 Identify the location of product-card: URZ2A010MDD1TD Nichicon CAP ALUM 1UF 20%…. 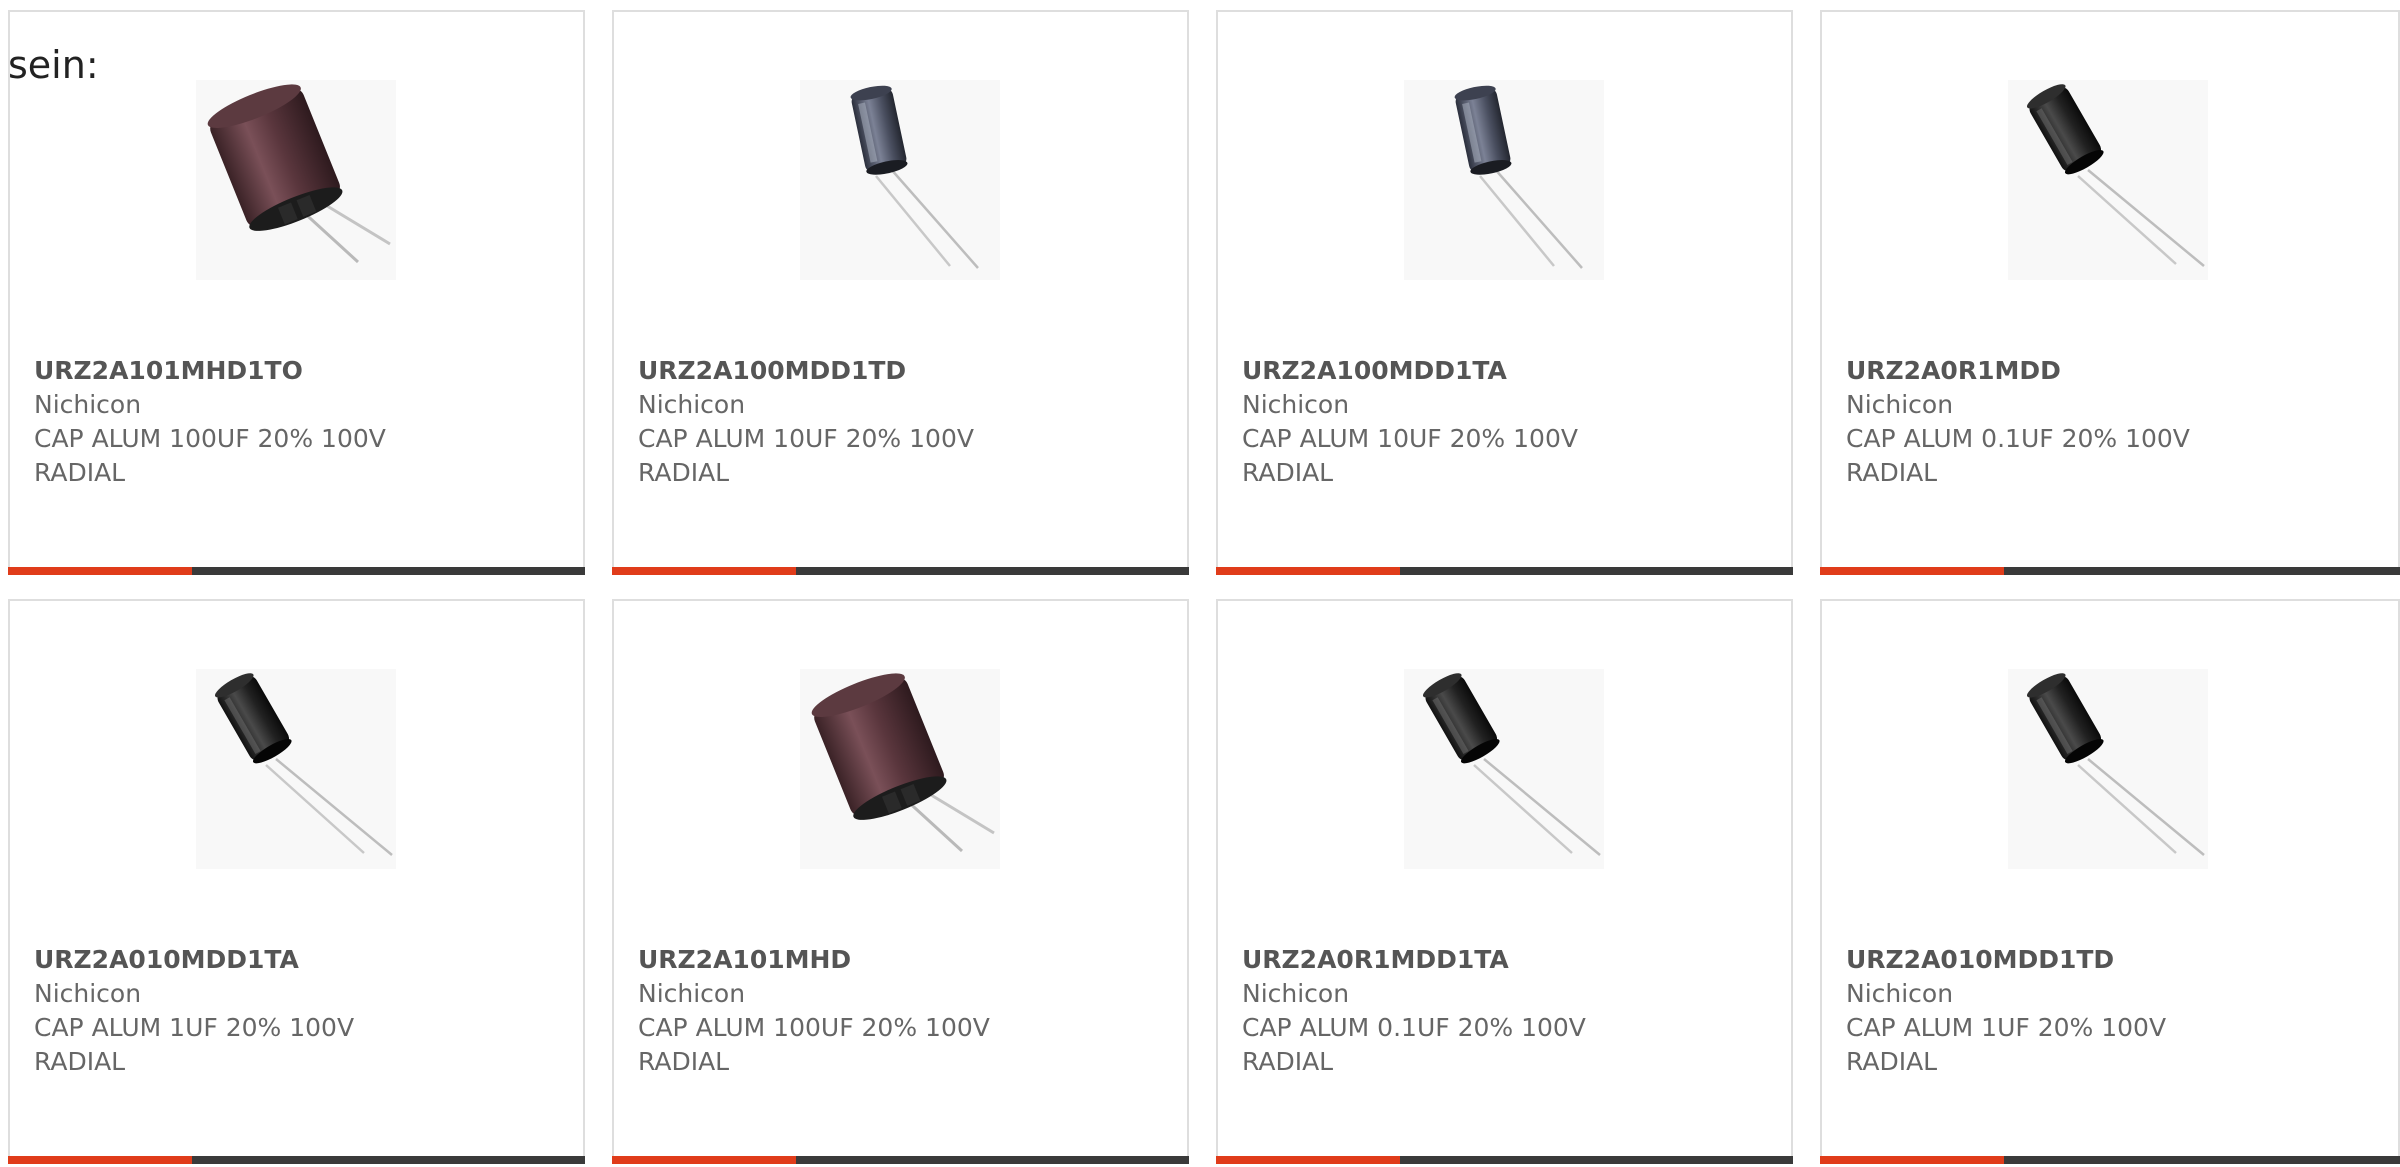
(2110, 881).